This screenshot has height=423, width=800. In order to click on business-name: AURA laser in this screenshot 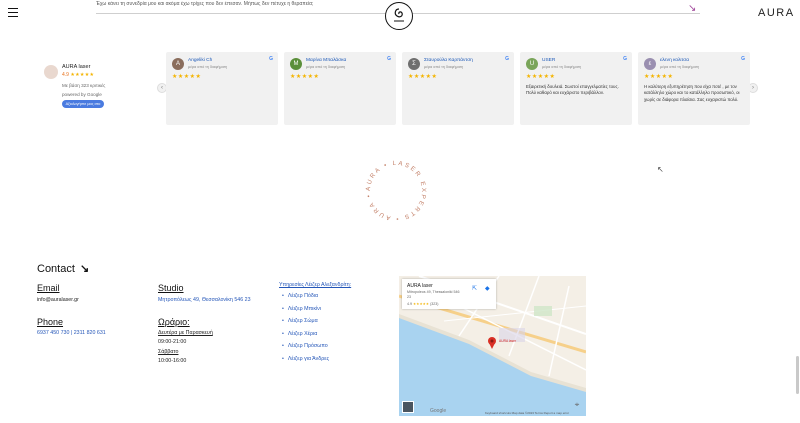, I will do `click(76, 67)`.